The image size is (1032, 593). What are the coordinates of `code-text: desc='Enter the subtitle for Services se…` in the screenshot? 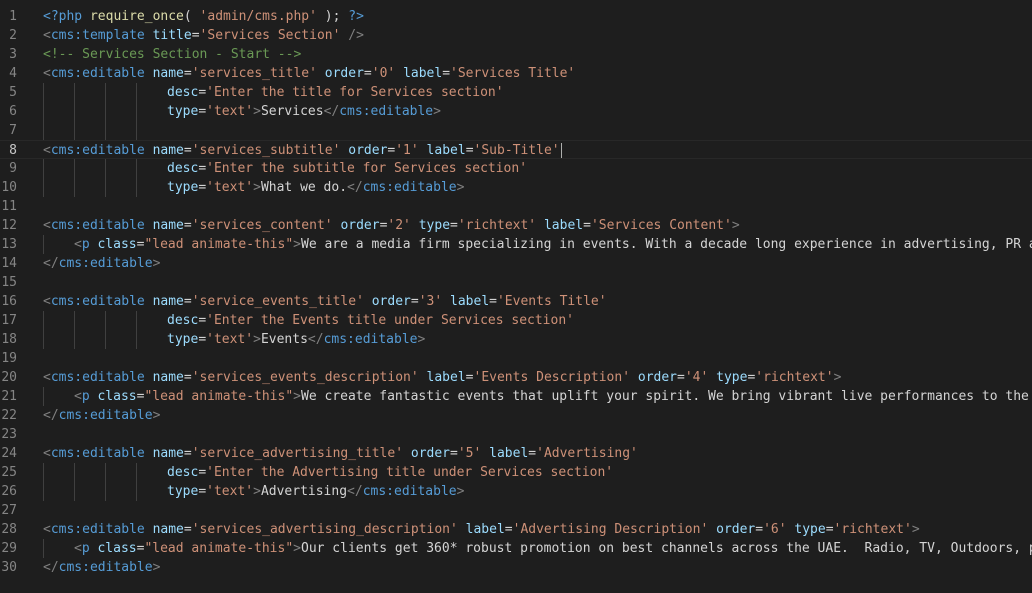 It's located at (347, 168).